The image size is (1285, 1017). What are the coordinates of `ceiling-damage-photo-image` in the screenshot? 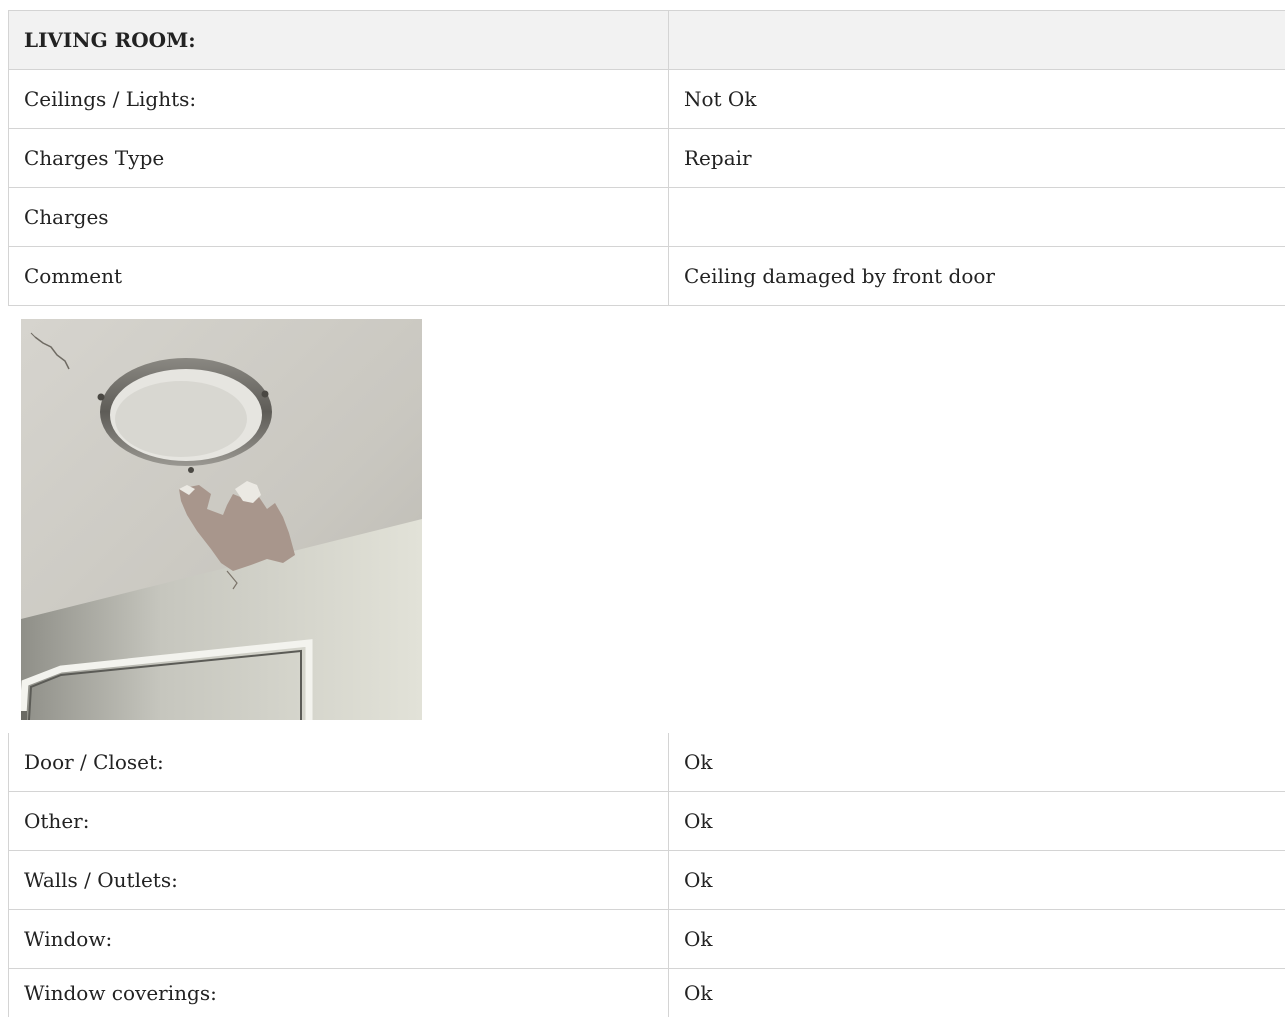 It's located at (221, 519).